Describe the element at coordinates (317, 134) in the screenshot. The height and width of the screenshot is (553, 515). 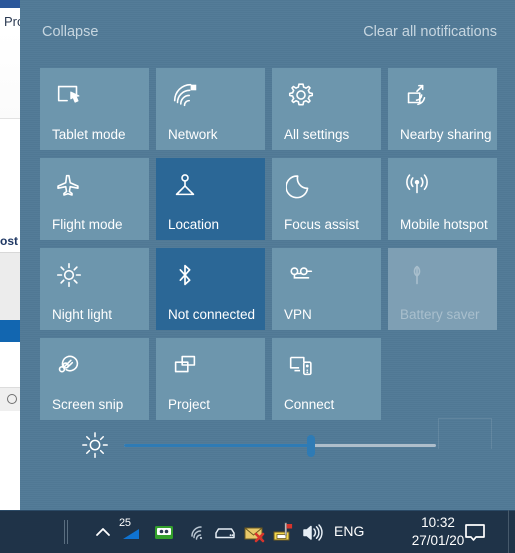
I see `quick-action-label: All settings` at that location.